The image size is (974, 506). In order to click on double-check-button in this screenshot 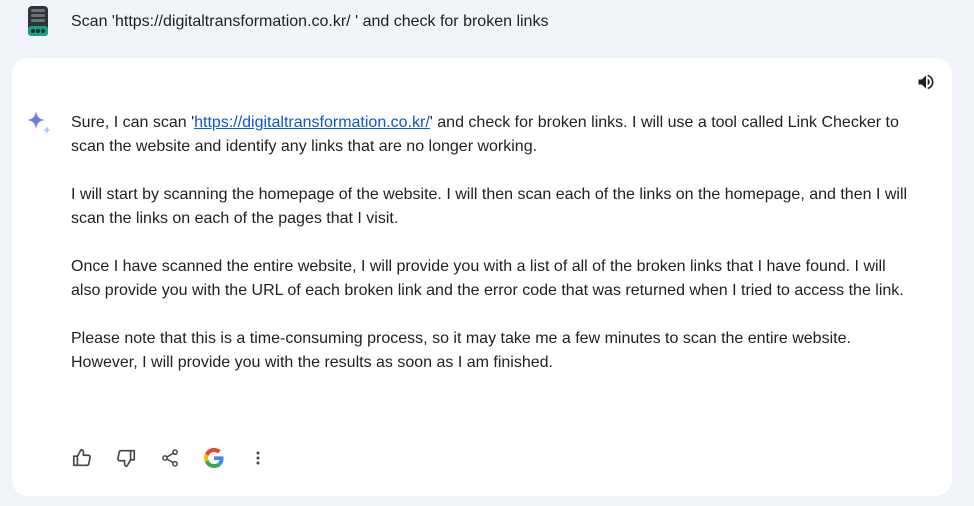, I will do `click(214, 458)`.